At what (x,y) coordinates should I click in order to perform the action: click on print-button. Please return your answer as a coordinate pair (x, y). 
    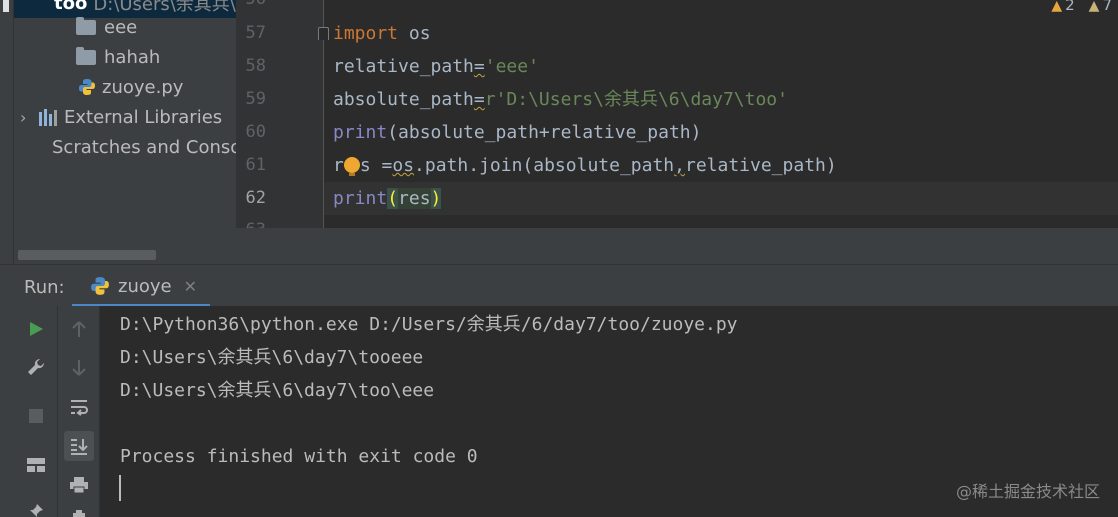
    Looking at the image, I should click on (79, 485).